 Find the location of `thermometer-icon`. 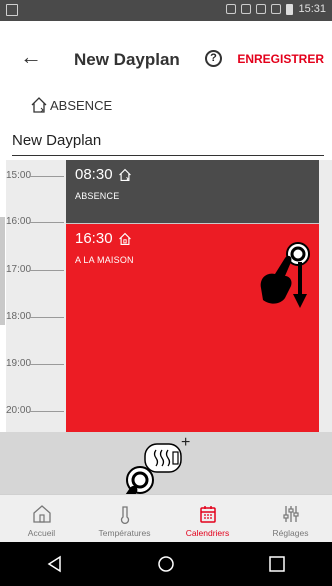

thermometer-icon is located at coordinates (124, 515).